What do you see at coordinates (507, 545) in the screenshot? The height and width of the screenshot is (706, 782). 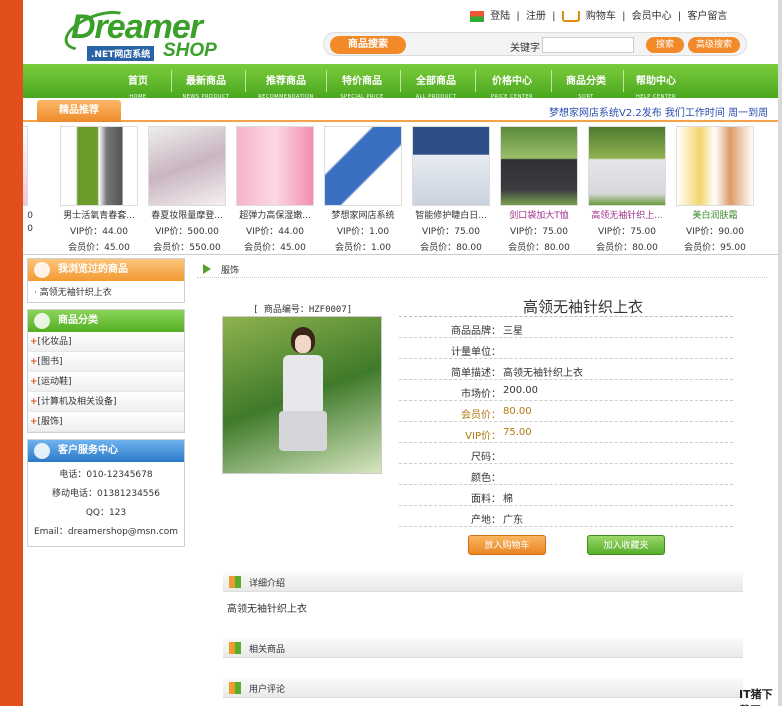 I see `add-to-cart-button: 放入购物车` at bounding box center [507, 545].